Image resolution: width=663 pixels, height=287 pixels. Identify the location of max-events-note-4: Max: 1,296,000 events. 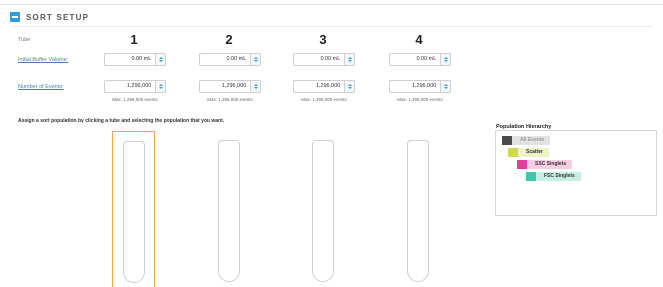
(420, 99).